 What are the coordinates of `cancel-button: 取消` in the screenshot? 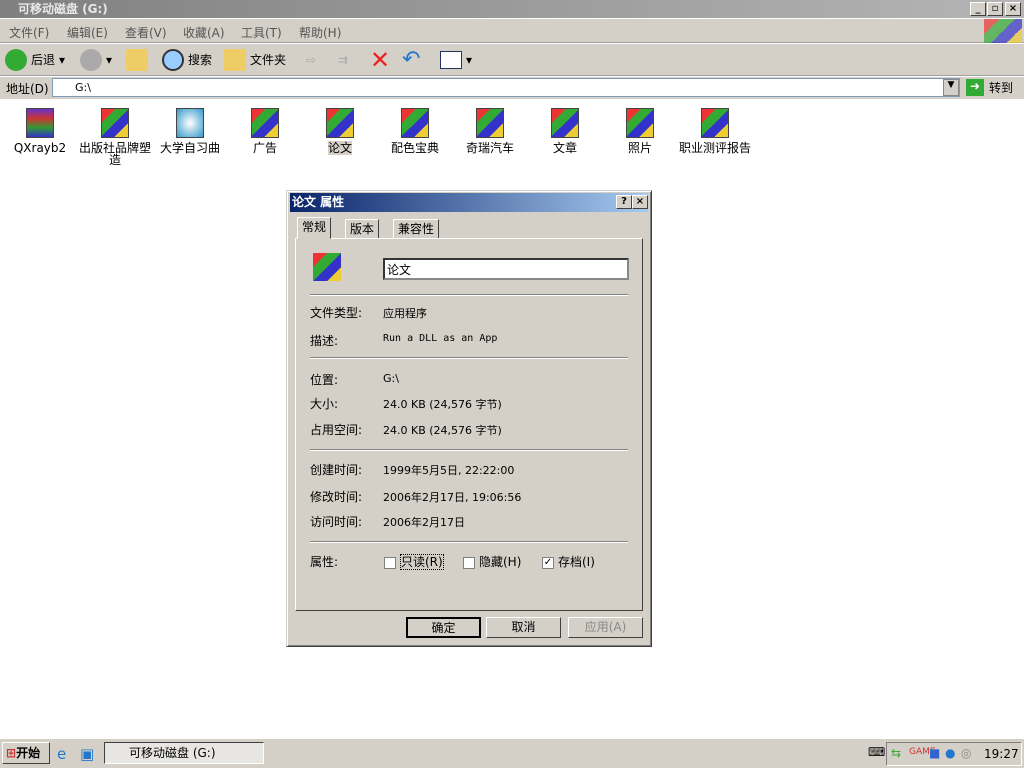 It's located at (523, 627).